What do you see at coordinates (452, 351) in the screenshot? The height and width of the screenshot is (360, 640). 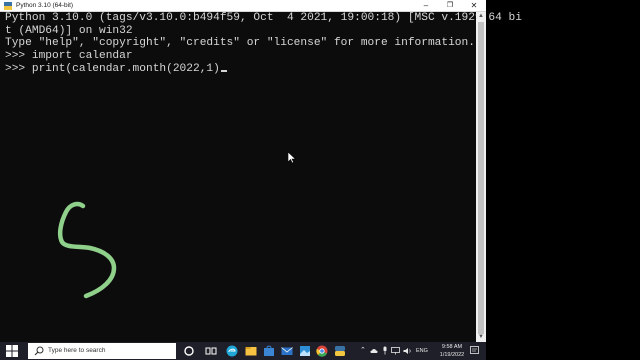 I see `clock: 9:58 AM 1/19/2022` at bounding box center [452, 351].